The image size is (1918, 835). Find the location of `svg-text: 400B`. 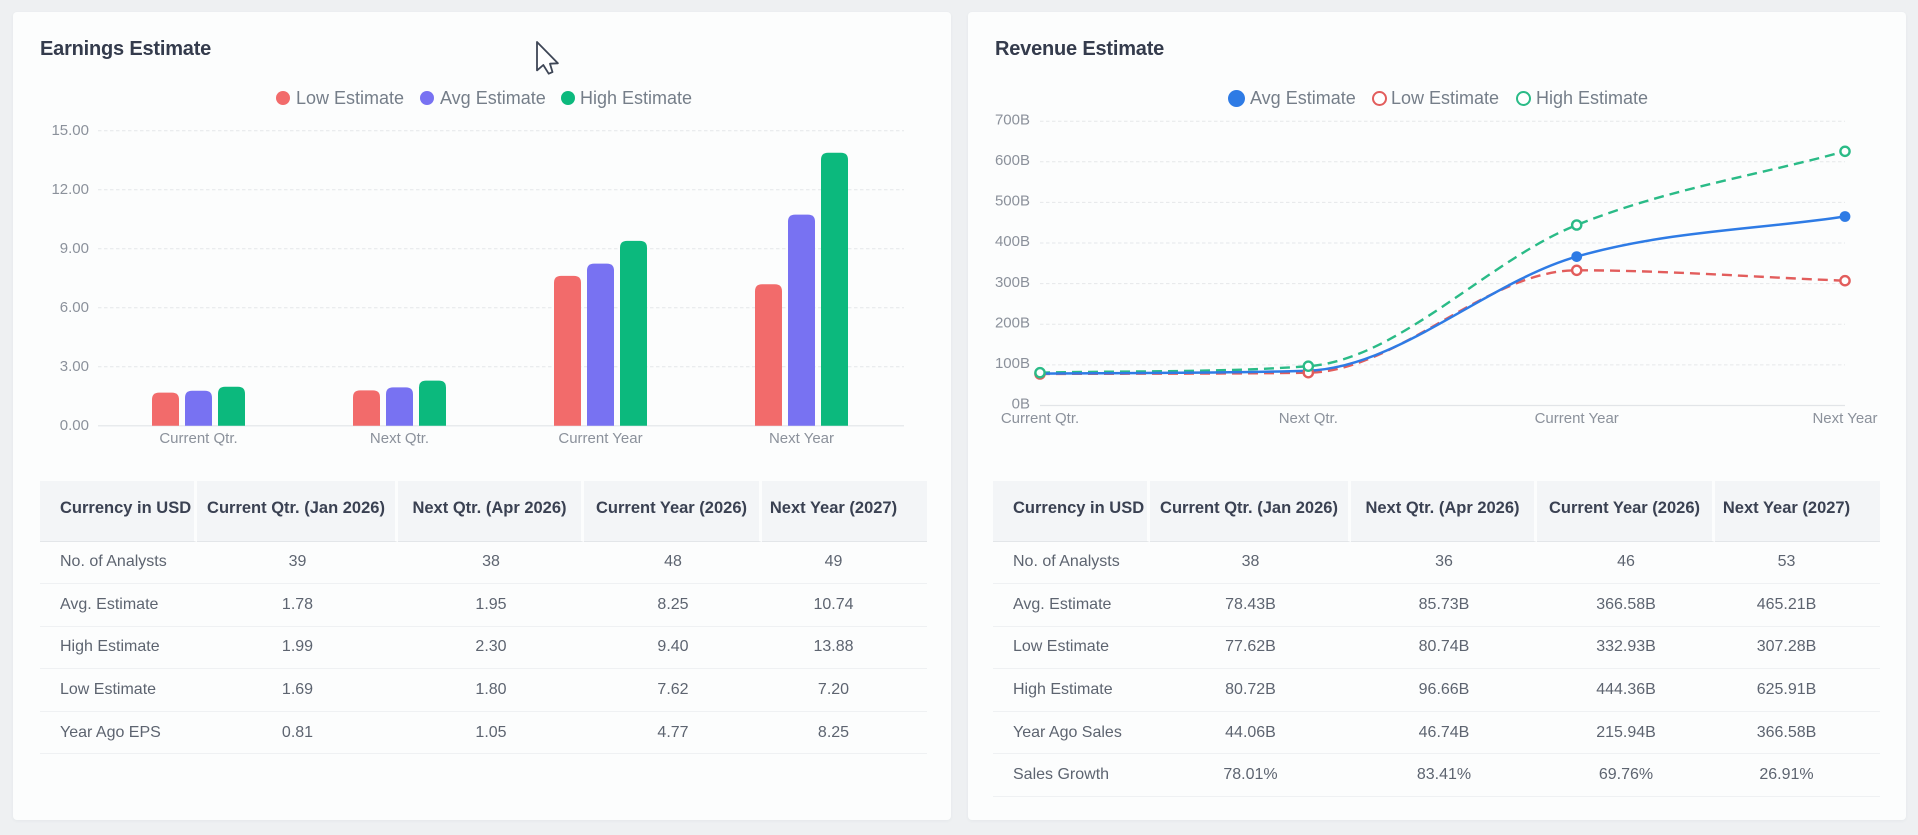

svg-text: 400B is located at coordinates (1012, 241).